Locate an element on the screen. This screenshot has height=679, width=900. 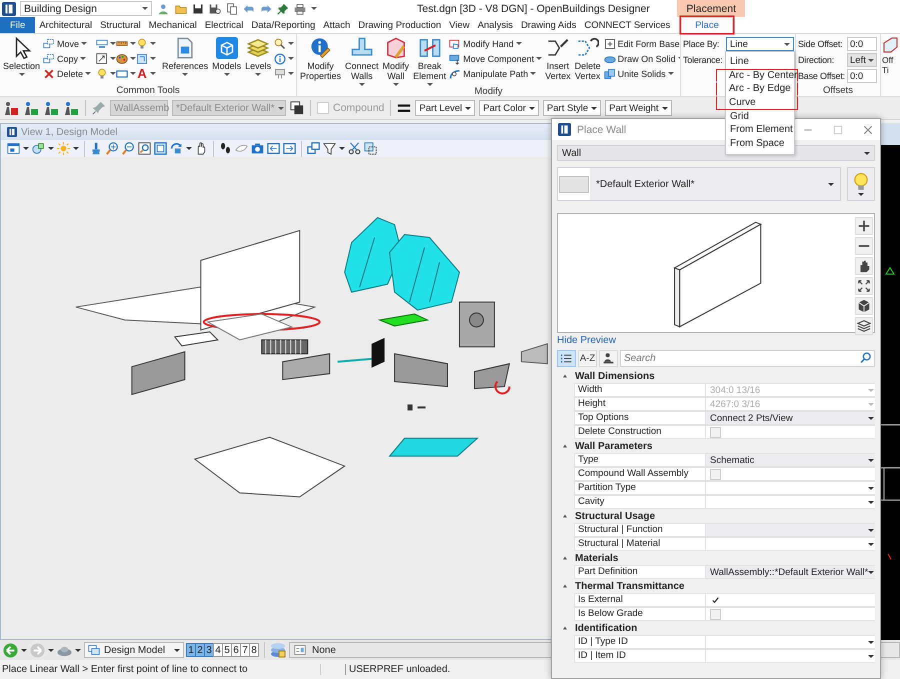
shapes-icon is located at coordinates (38, 148).